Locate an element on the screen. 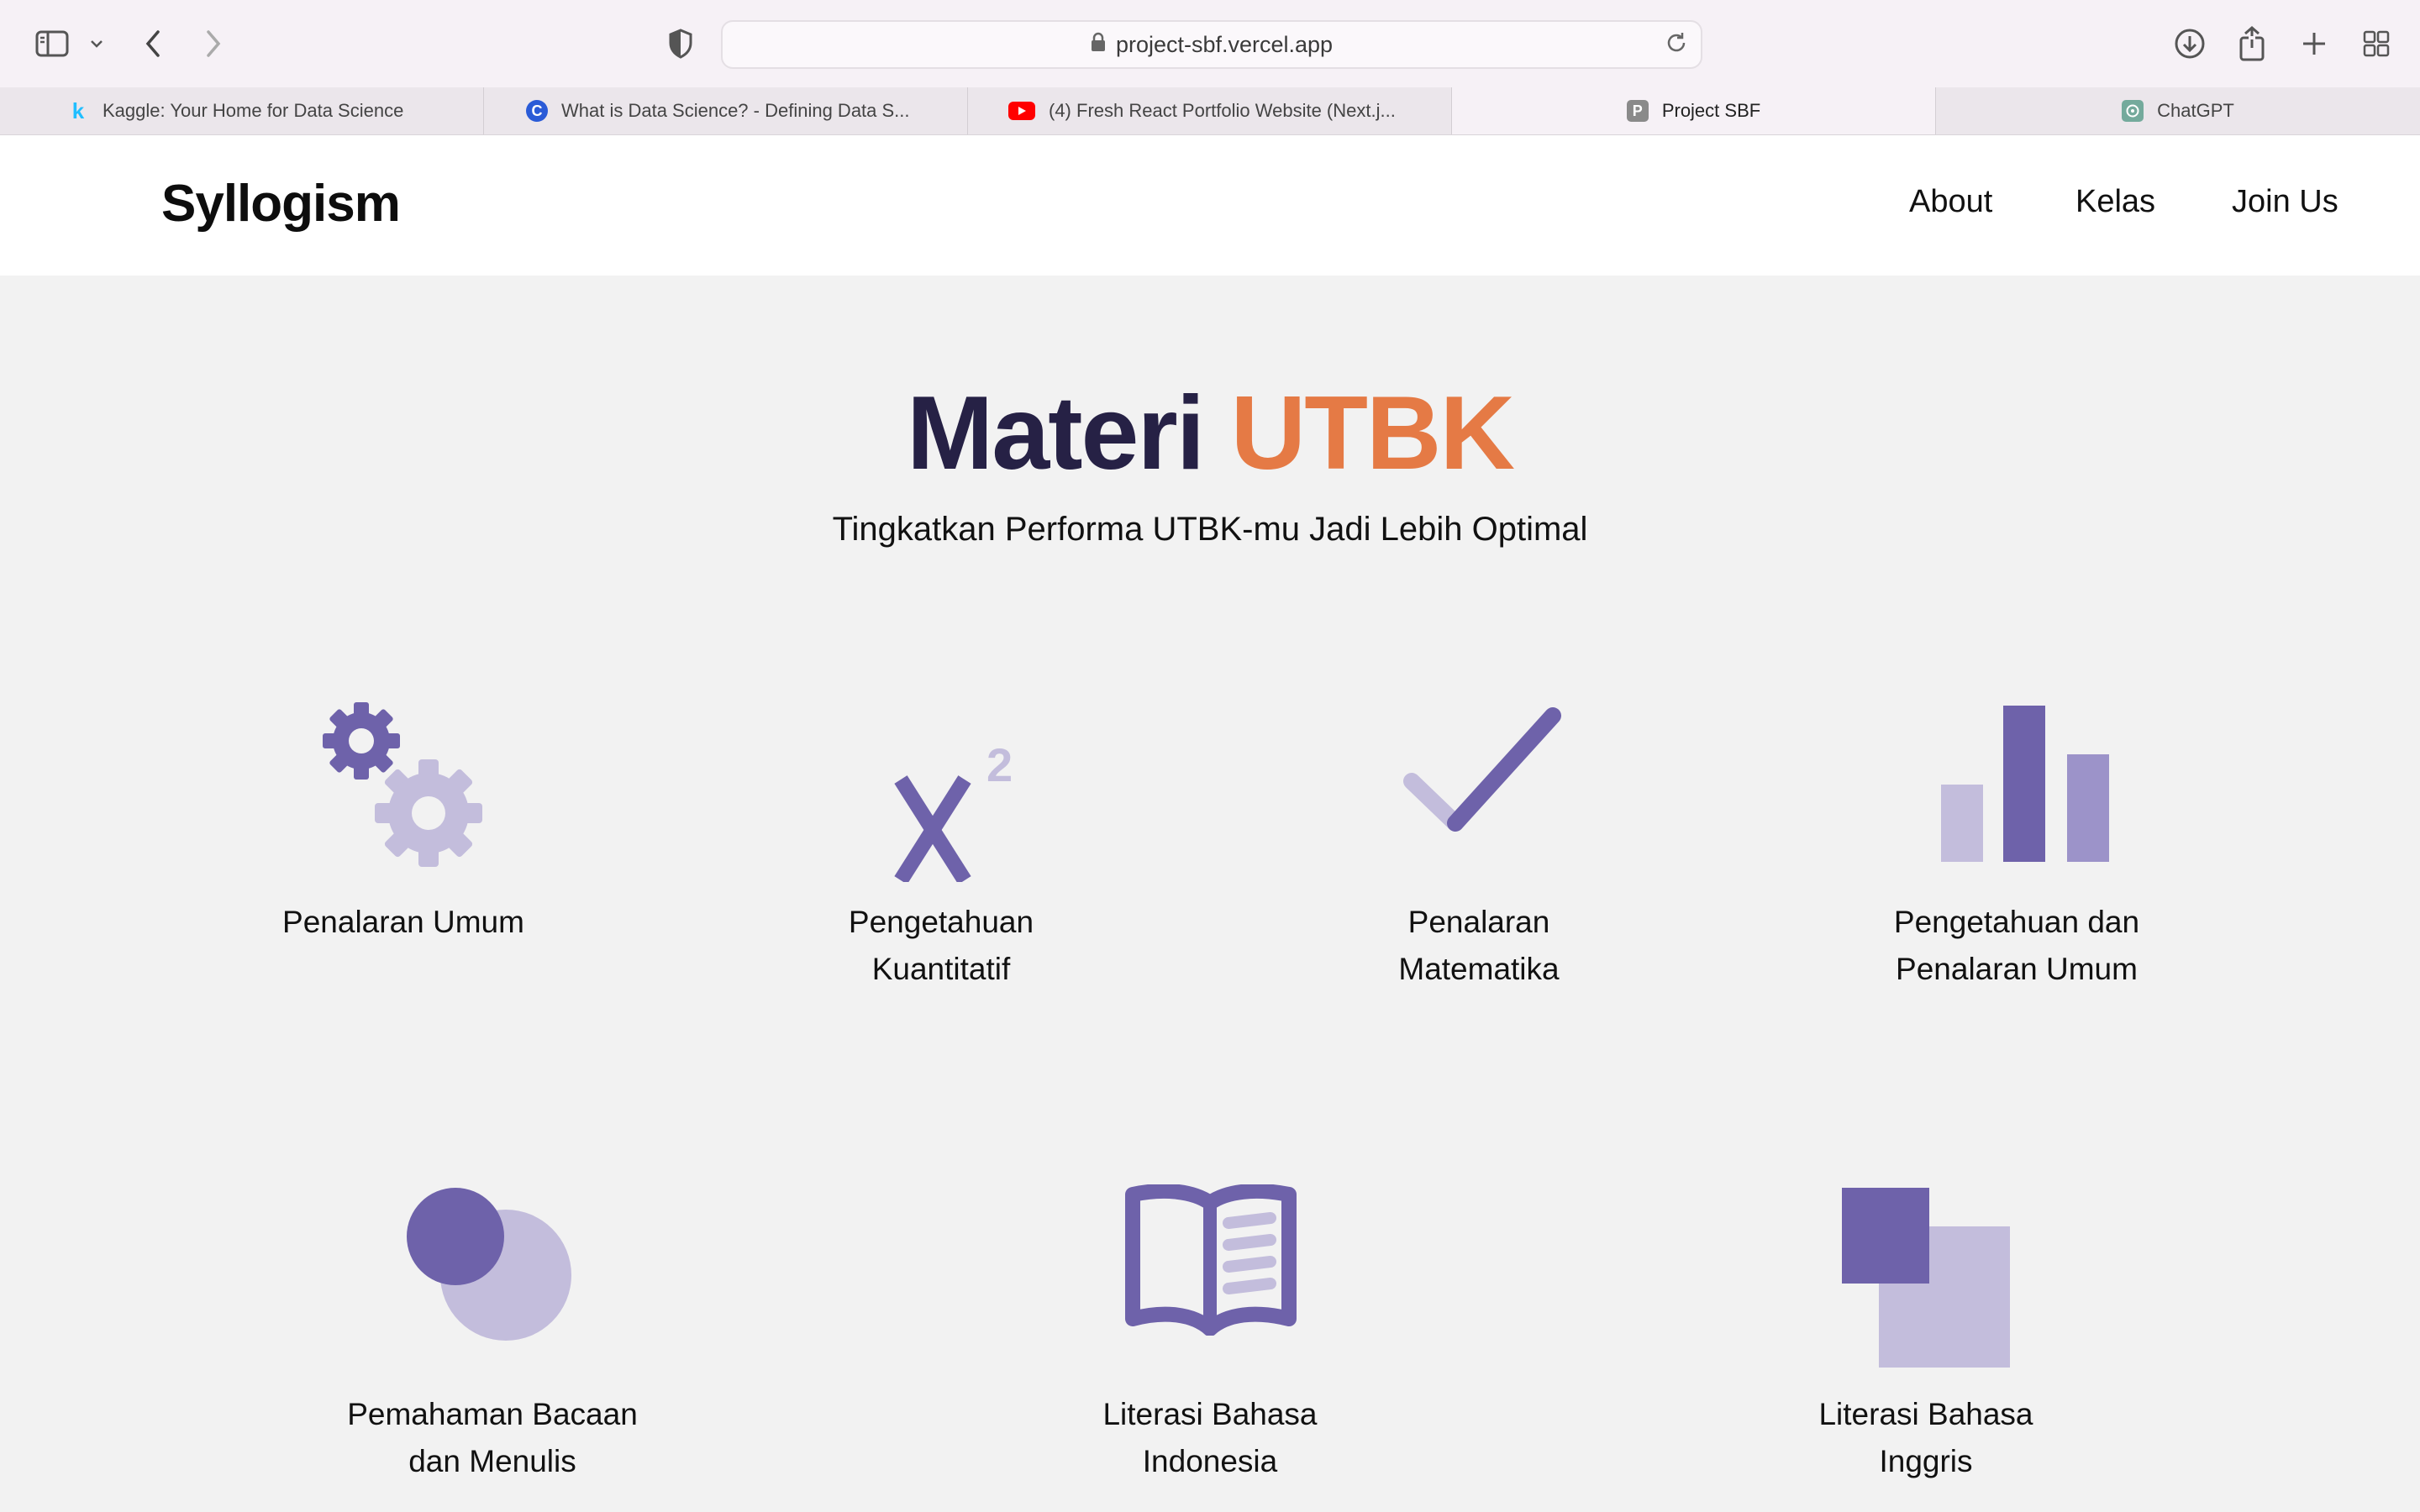 The width and height of the screenshot is (2420, 1512). book-icon is located at coordinates (1211, 1261).